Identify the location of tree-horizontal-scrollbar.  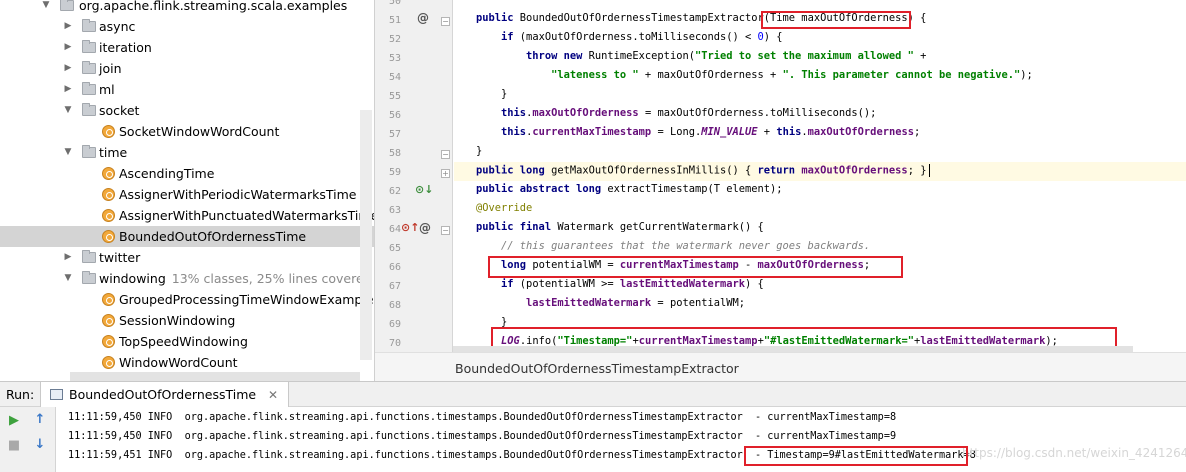
(215, 376).